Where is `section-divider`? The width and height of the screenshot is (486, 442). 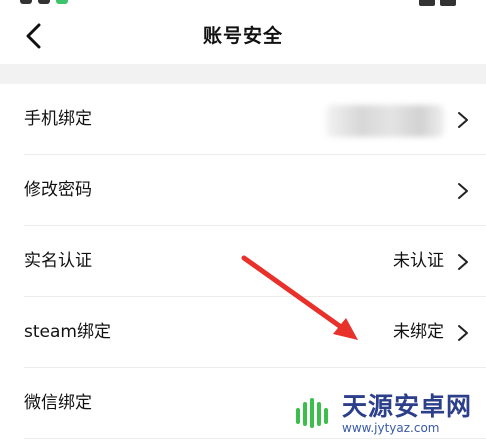
section-divider is located at coordinates (243, 74).